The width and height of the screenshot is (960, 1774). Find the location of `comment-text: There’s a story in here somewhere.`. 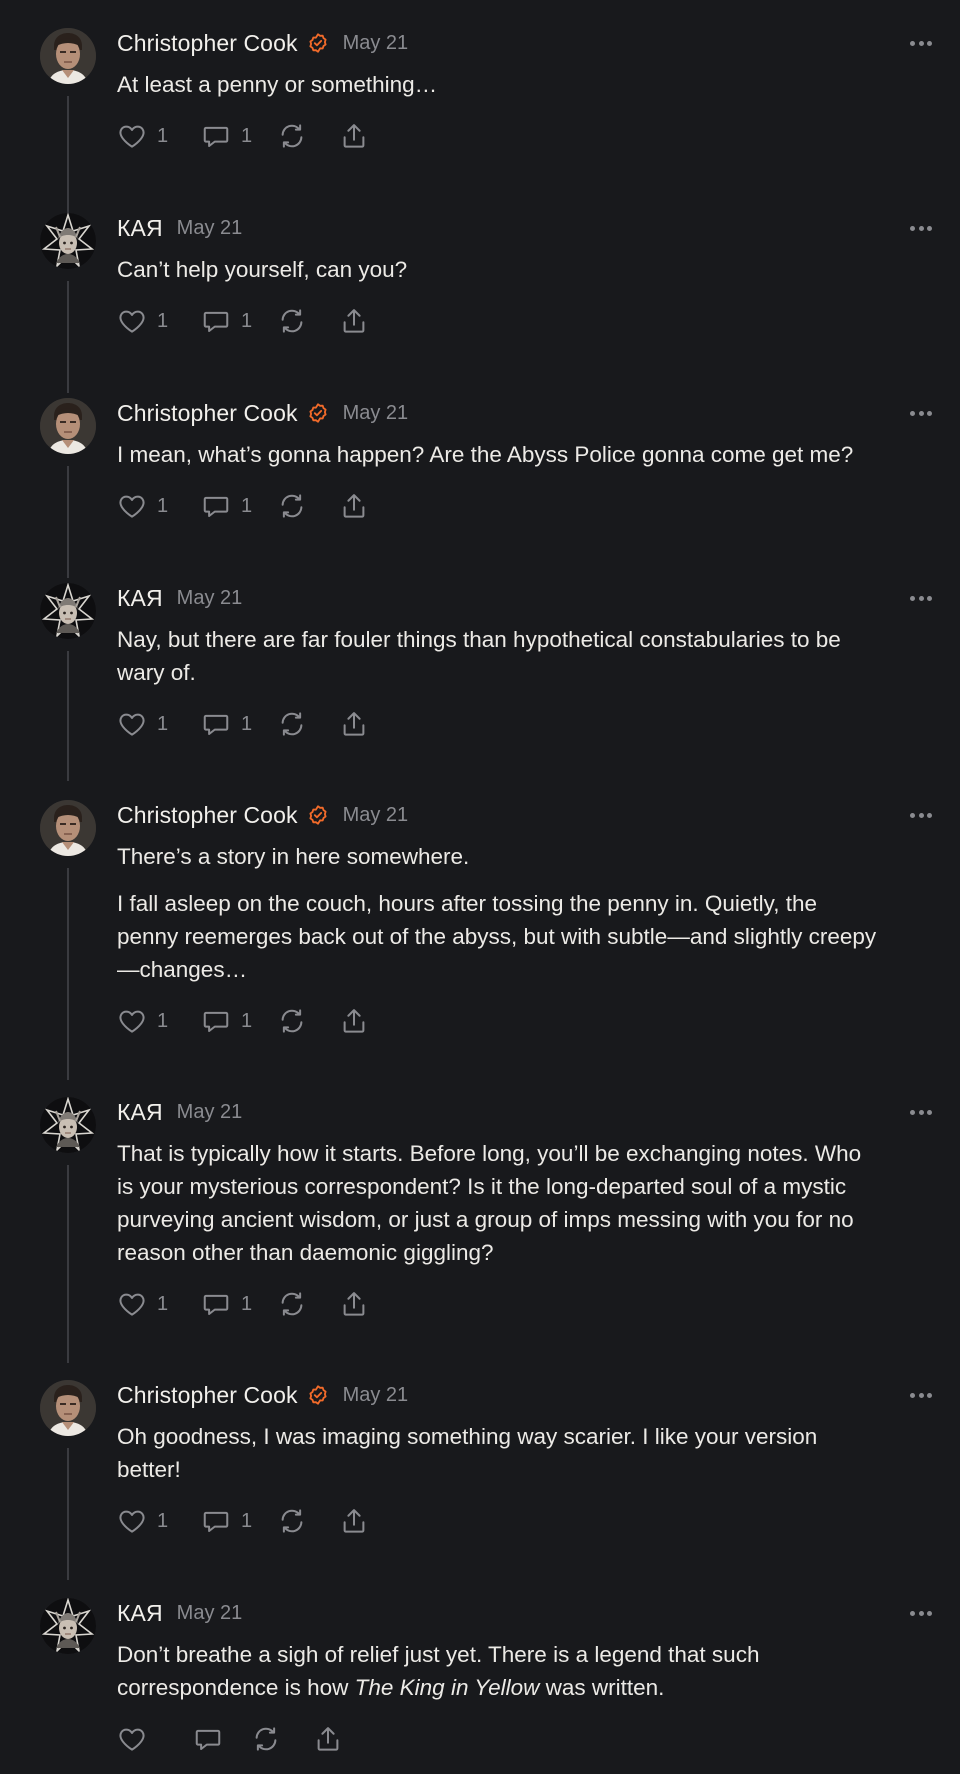

comment-text: There’s a story in here somewhere. is located at coordinates (293, 856).